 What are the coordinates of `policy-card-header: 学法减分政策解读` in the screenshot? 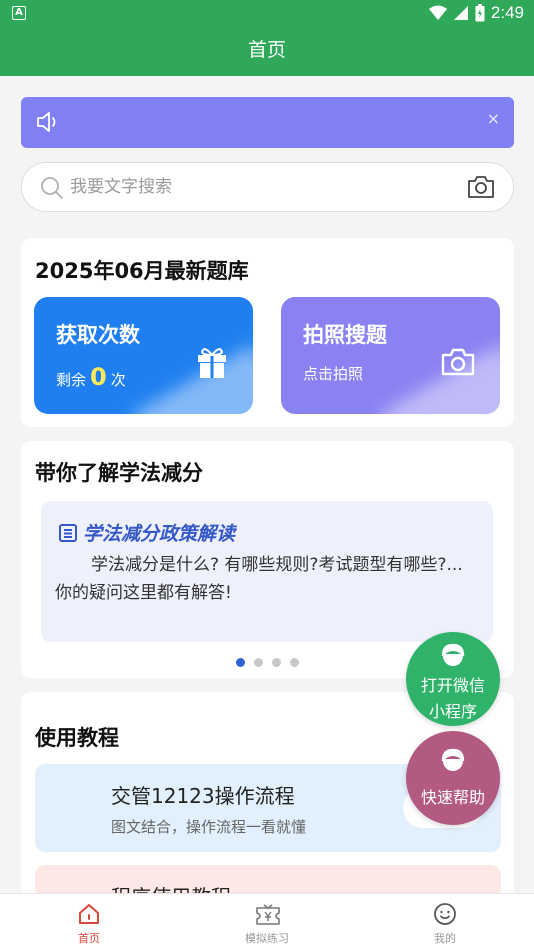 It's located at (147, 532).